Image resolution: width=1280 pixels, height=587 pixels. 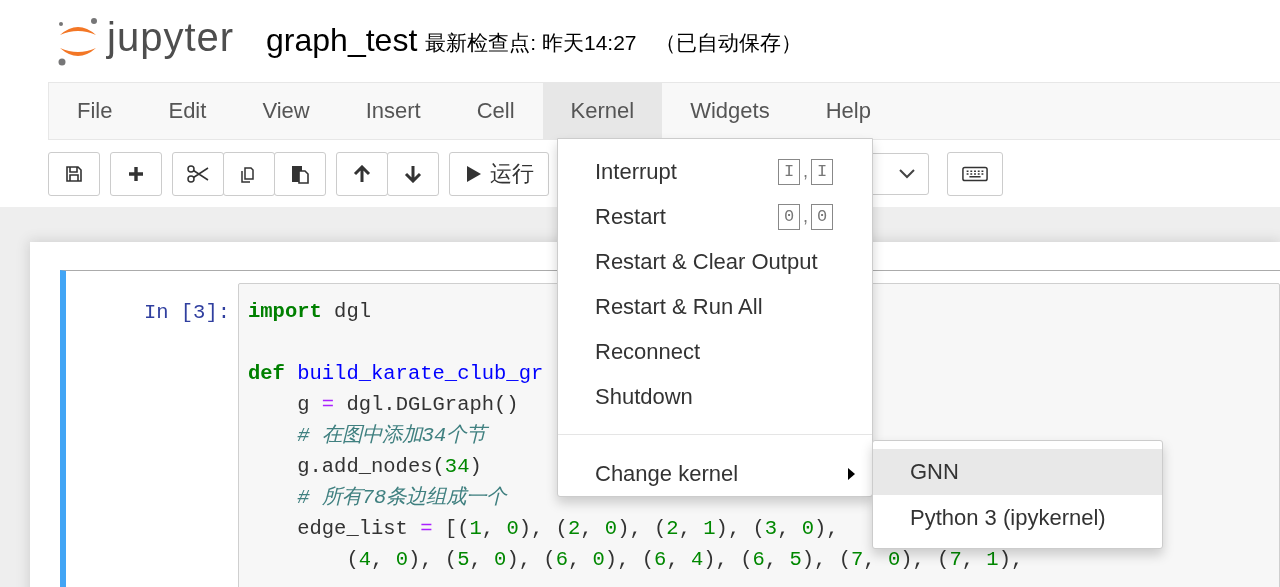 I want to click on autosave-status: （已自动保存）, so click(x=728, y=43).